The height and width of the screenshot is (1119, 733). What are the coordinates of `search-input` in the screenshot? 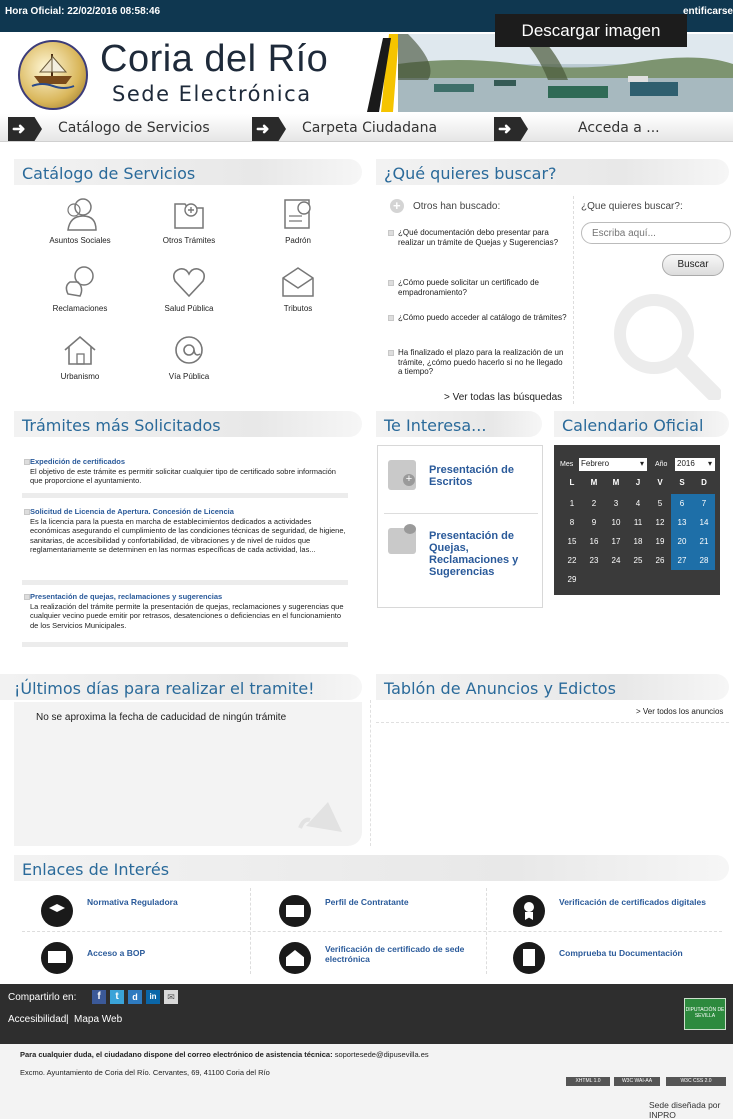 It's located at (656, 233).